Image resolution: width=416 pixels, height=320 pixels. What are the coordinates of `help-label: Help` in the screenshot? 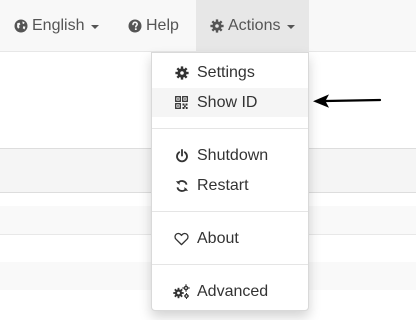 It's located at (162, 25).